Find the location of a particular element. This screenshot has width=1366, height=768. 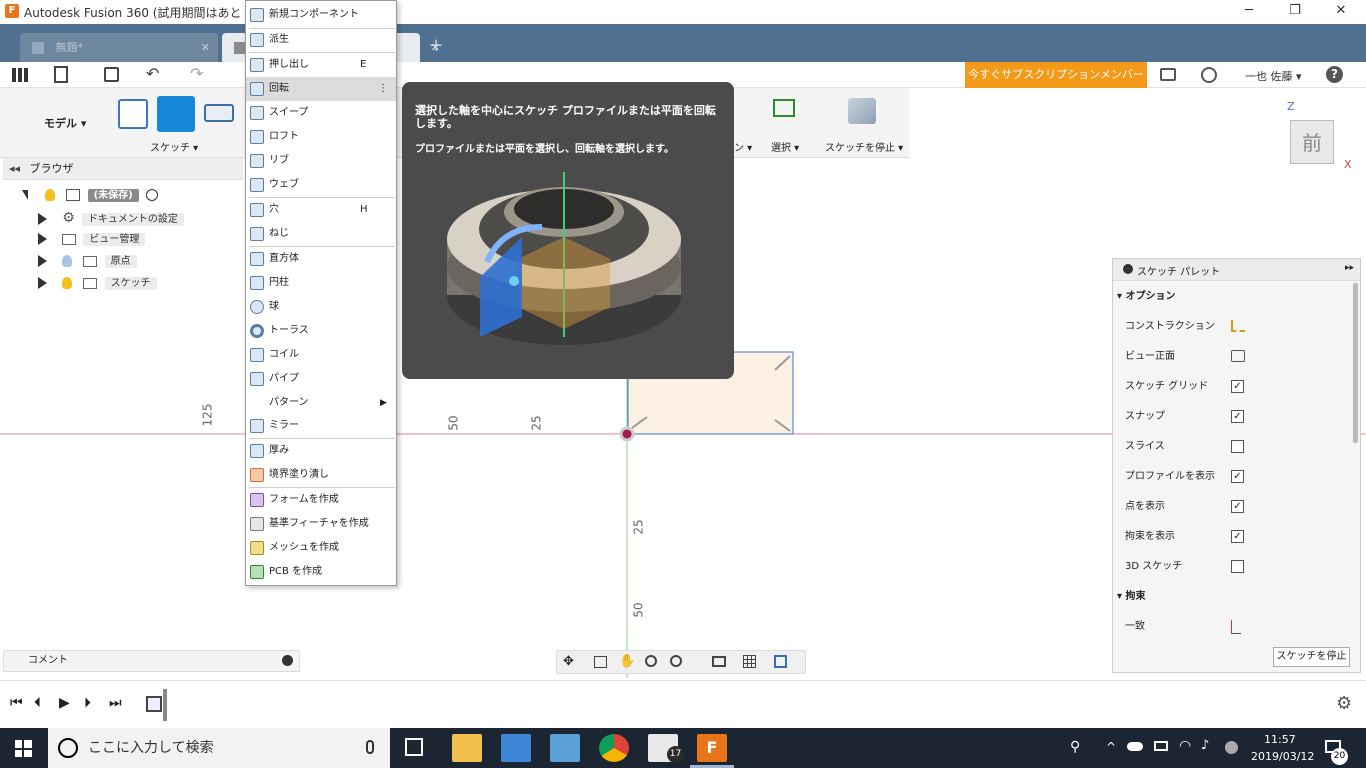

palette-row-show-points: 点を表示 ✓ is located at coordinates (1184, 507).